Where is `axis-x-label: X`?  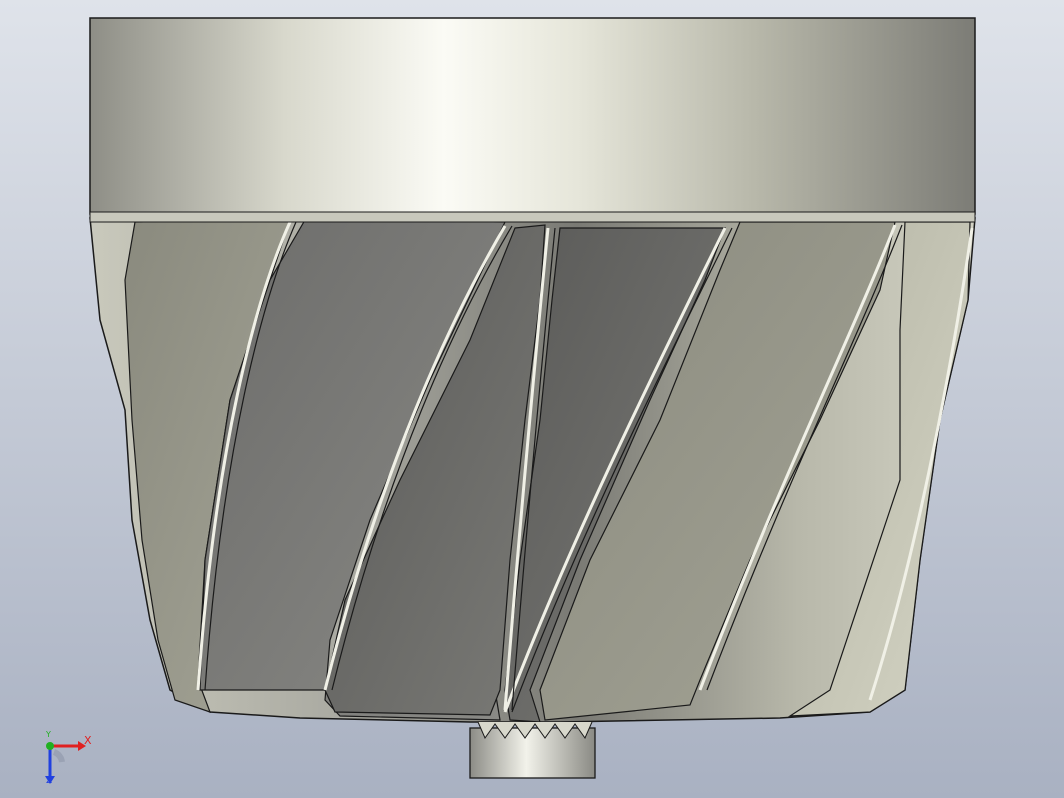
axis-x-label: X is located at coordinates (88, 740).